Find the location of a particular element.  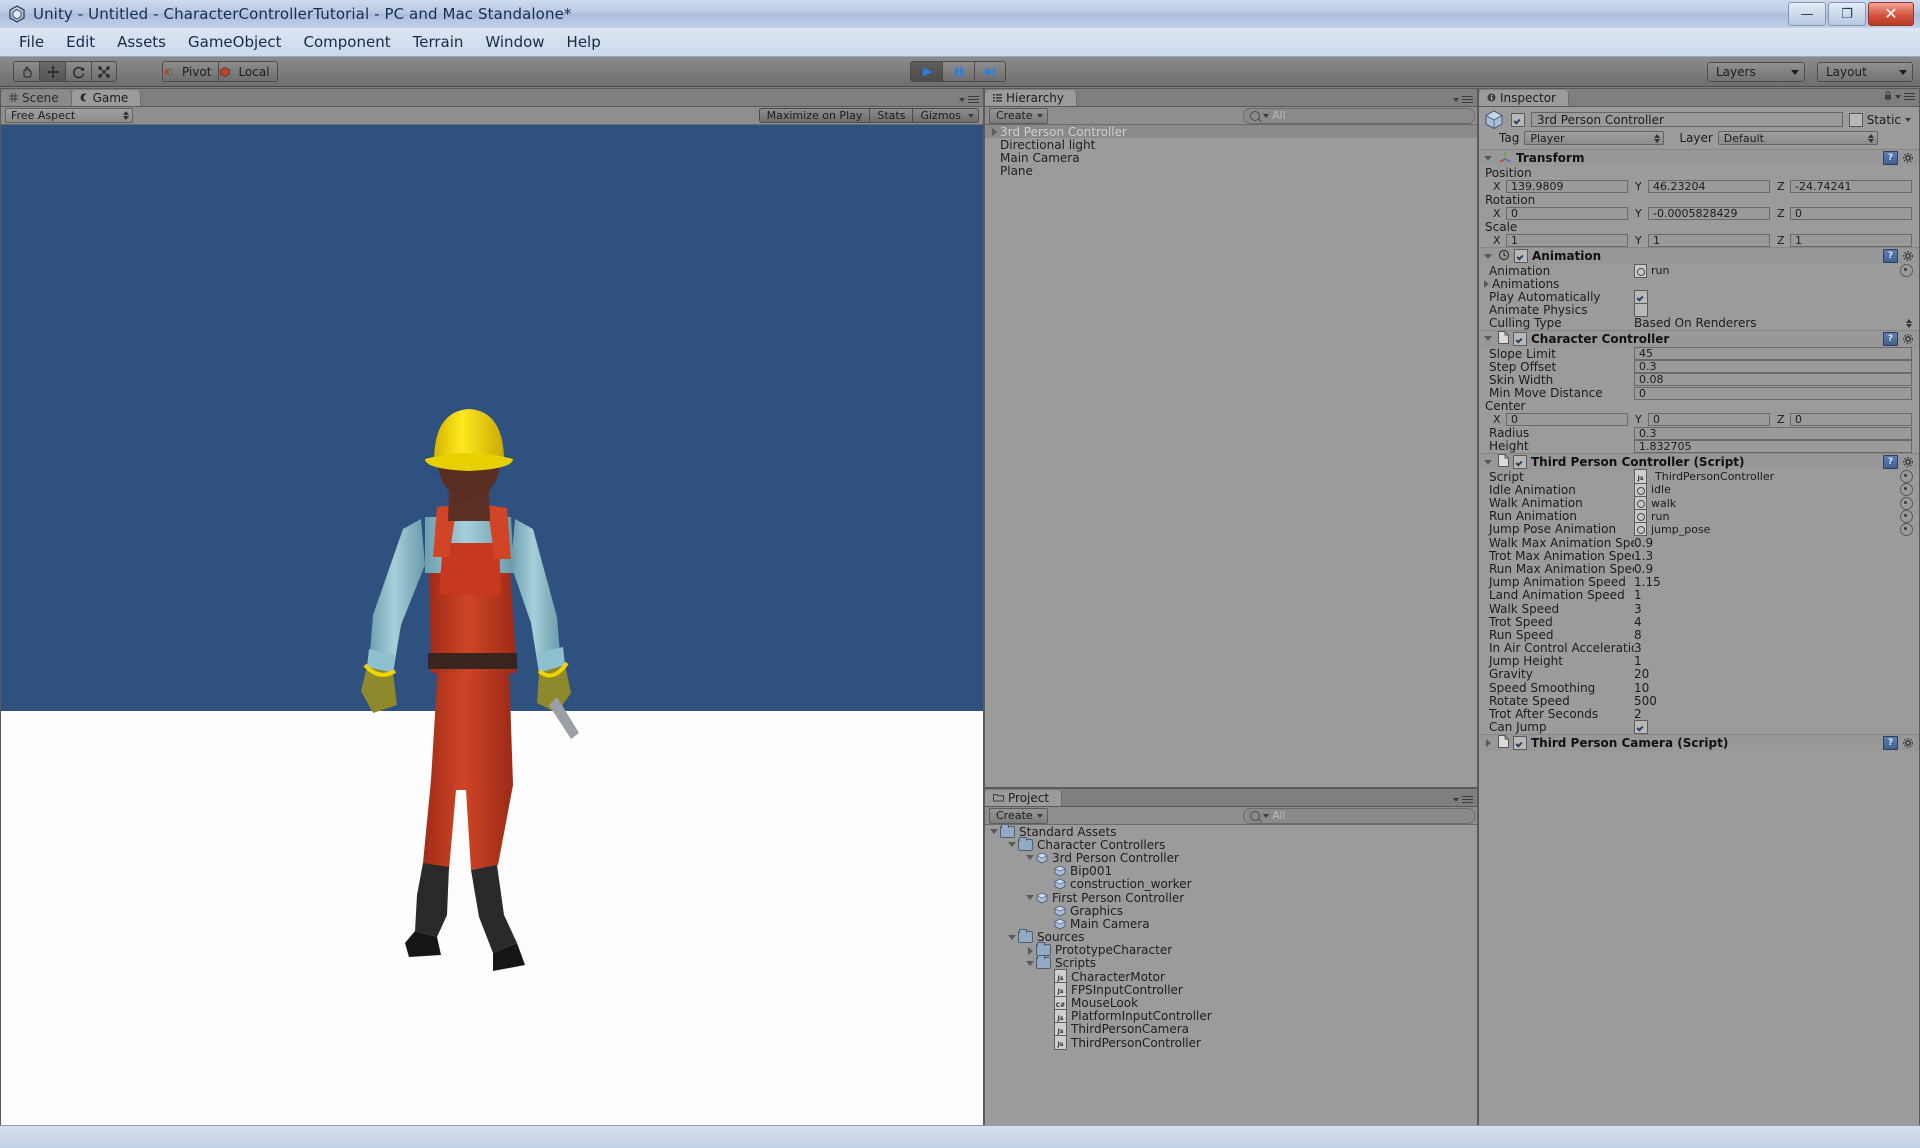

menu-component: Component is located at coordinates (347, 42).